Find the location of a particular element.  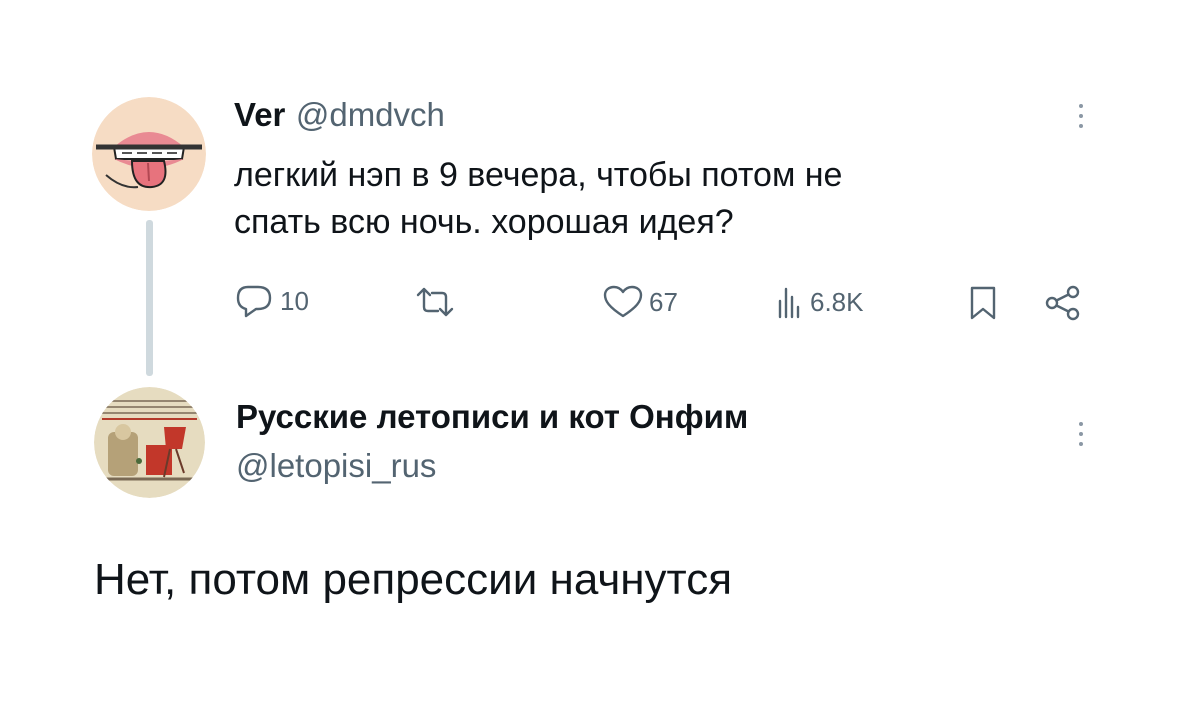

reply-button: 10 is located at coordinates (271, 301).